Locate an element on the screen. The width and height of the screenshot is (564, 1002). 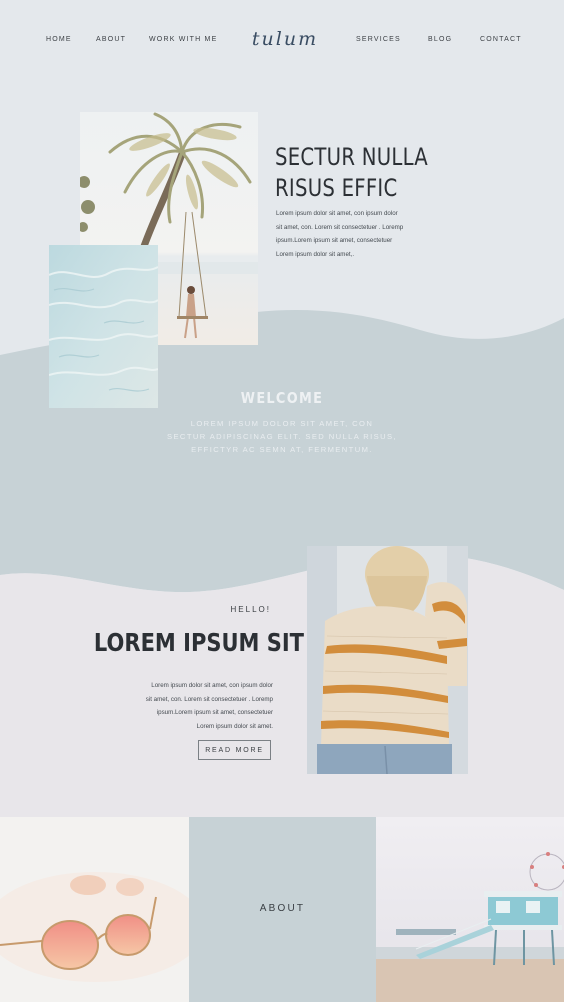
hello-eyebrow: HELLO! is located at coordinates (250, 609).